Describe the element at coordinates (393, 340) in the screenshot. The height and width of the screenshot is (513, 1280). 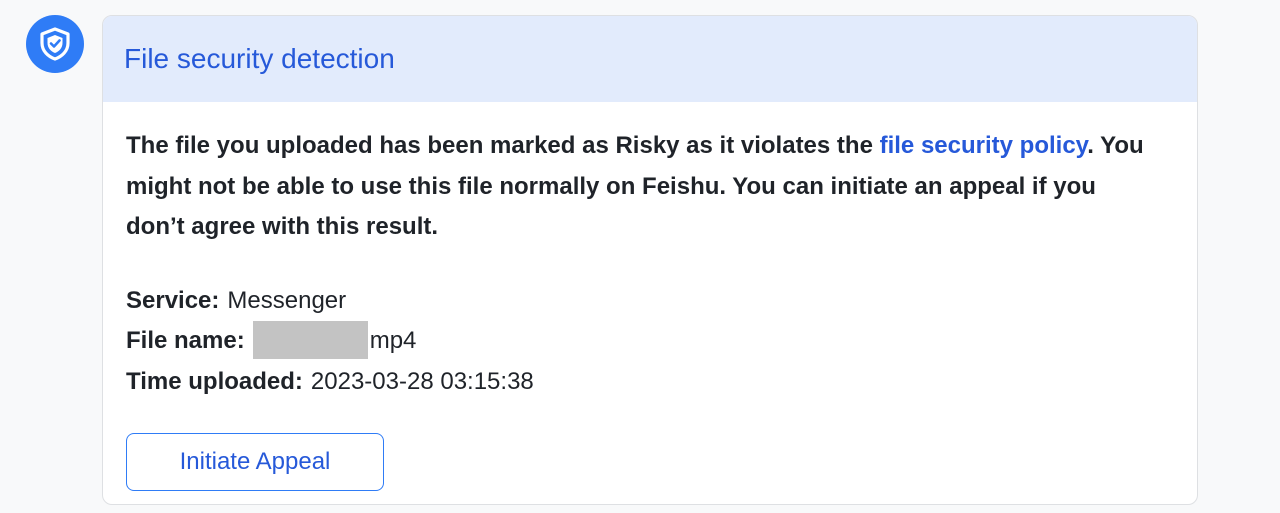
I see `file-extension: mp4` at that location.